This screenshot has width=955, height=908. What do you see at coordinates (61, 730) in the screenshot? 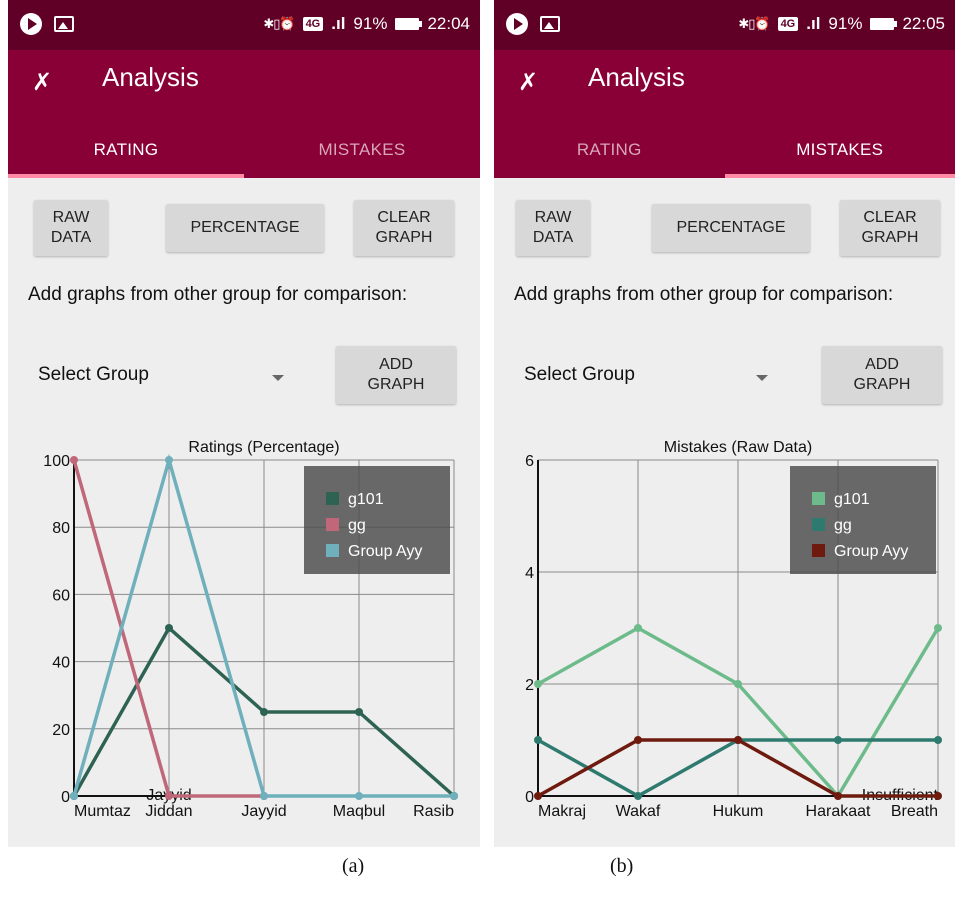
I see `y-tick-label: 20` at bounding box center [61, 730].